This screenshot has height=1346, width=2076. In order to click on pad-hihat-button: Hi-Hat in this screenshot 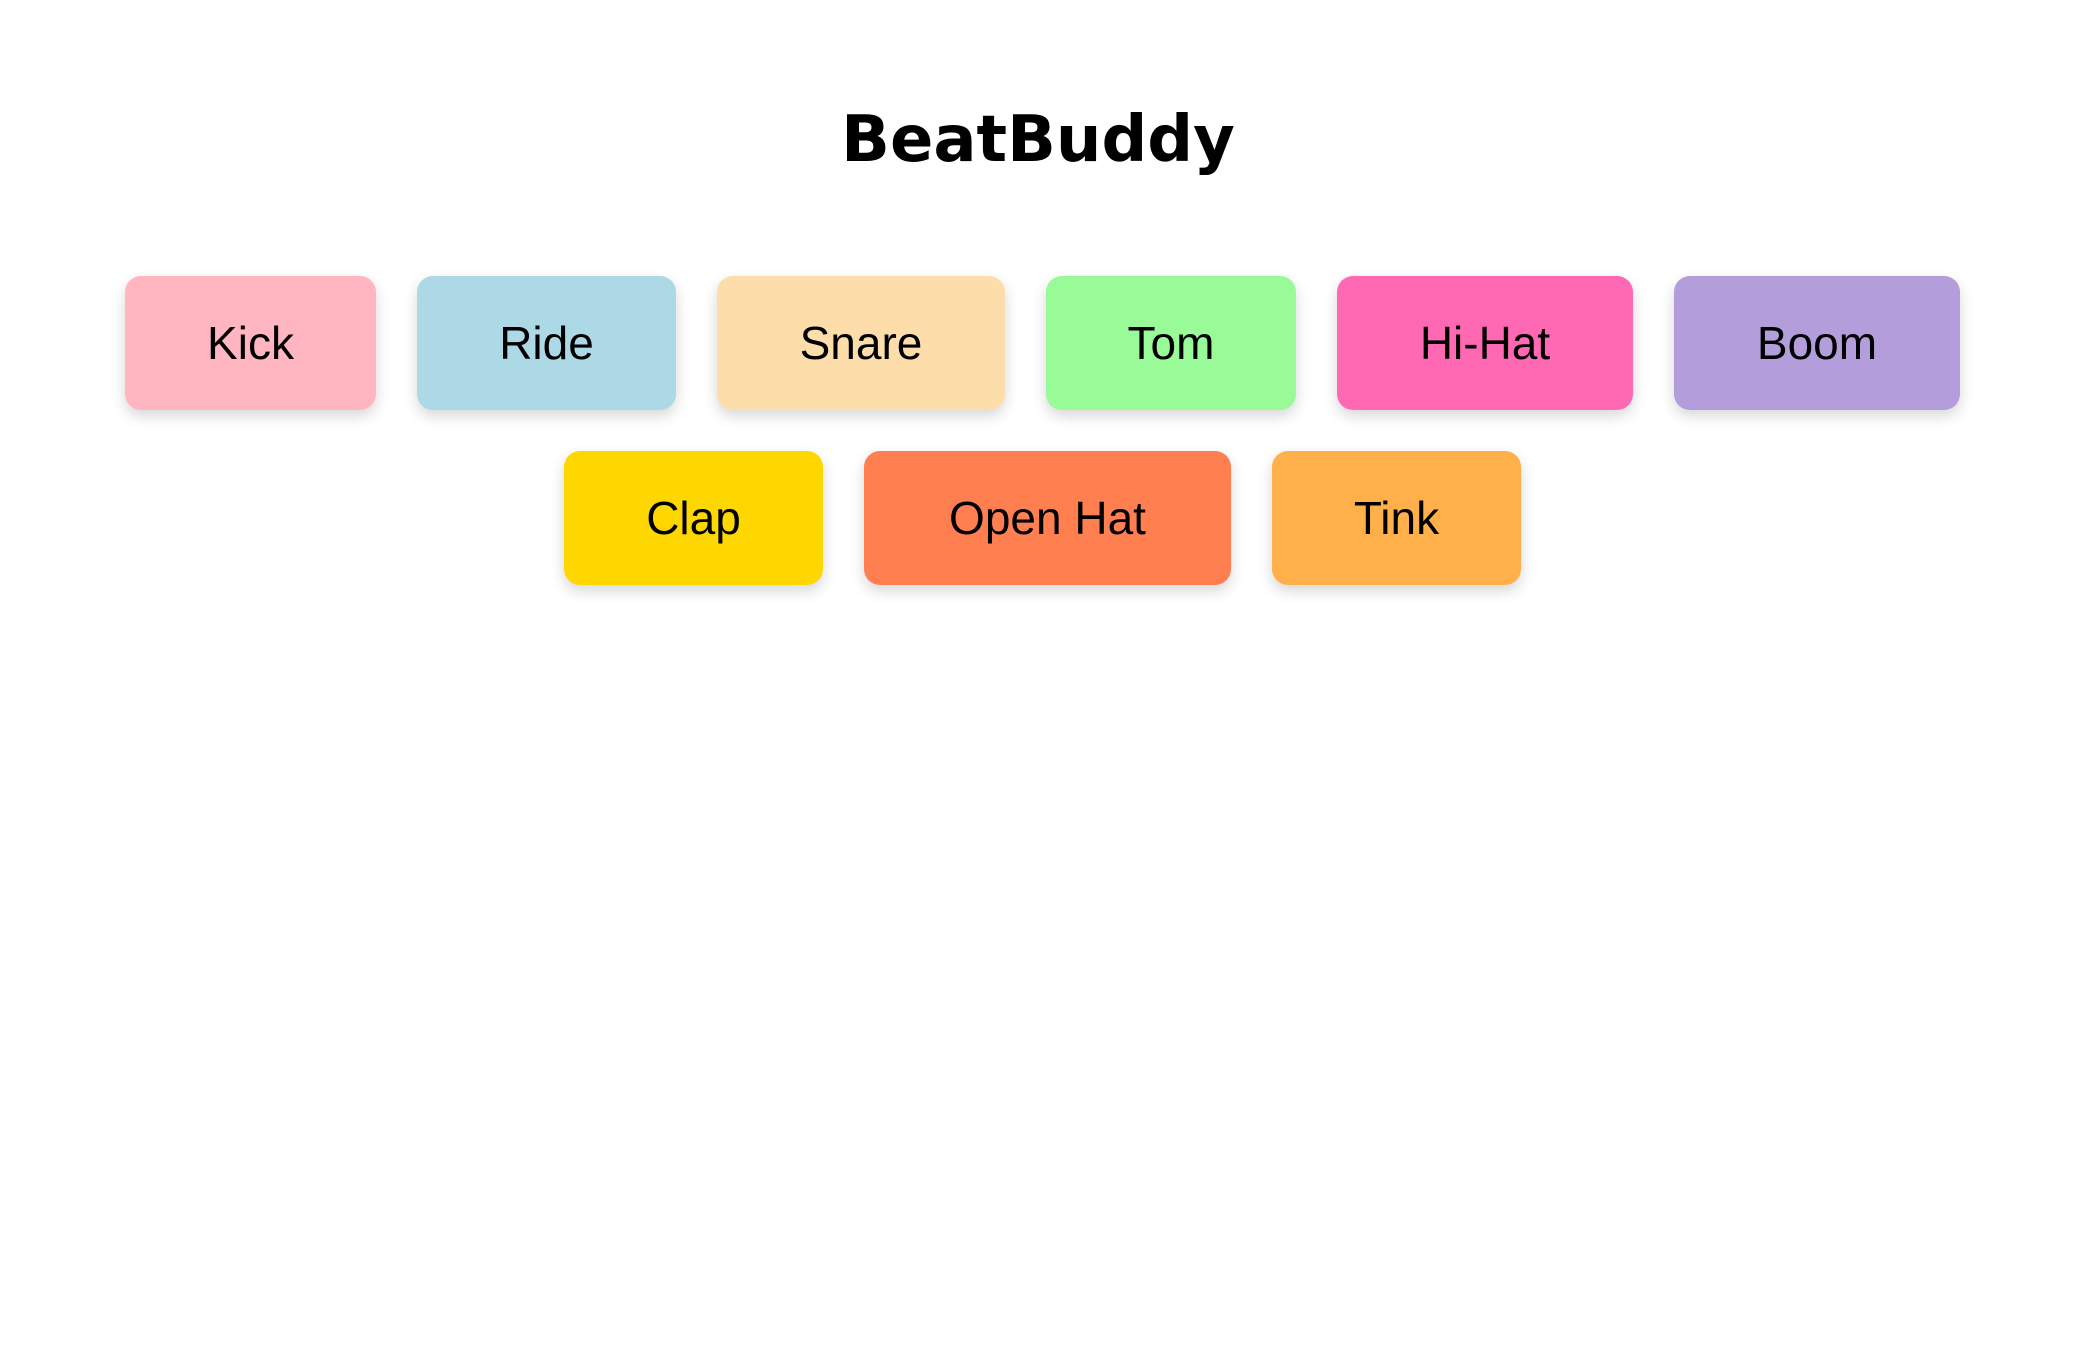, I will do `click(1485, 343)`.